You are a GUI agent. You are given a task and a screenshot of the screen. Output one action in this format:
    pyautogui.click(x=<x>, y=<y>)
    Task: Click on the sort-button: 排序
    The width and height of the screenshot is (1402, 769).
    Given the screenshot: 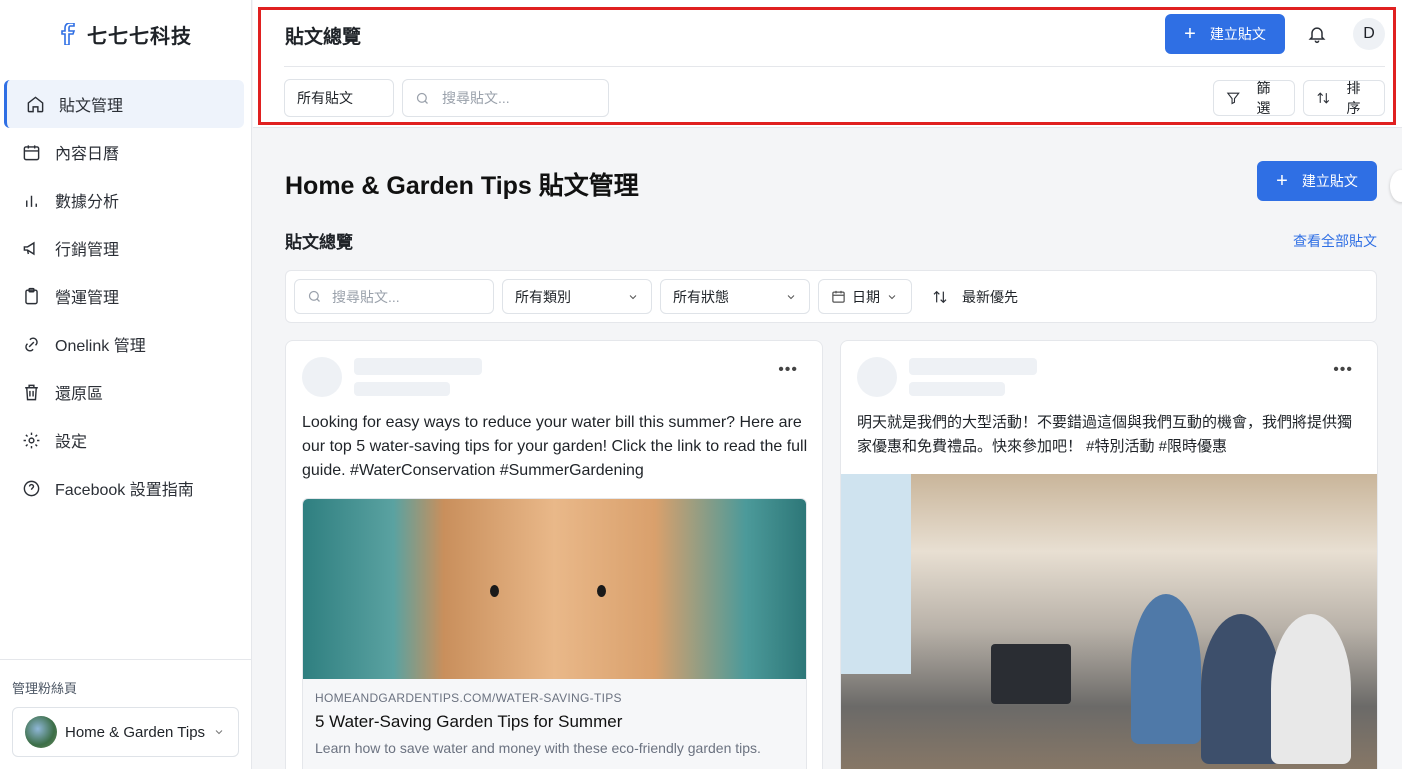 What is the action you would take?
    pyautogui.click(x=1344, y=98)
    